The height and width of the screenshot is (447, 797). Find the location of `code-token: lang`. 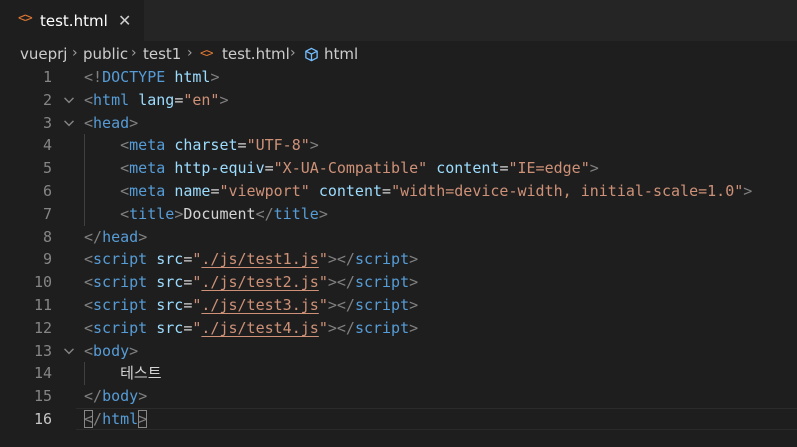

code-token: lang is located at coordinates (156, 99).